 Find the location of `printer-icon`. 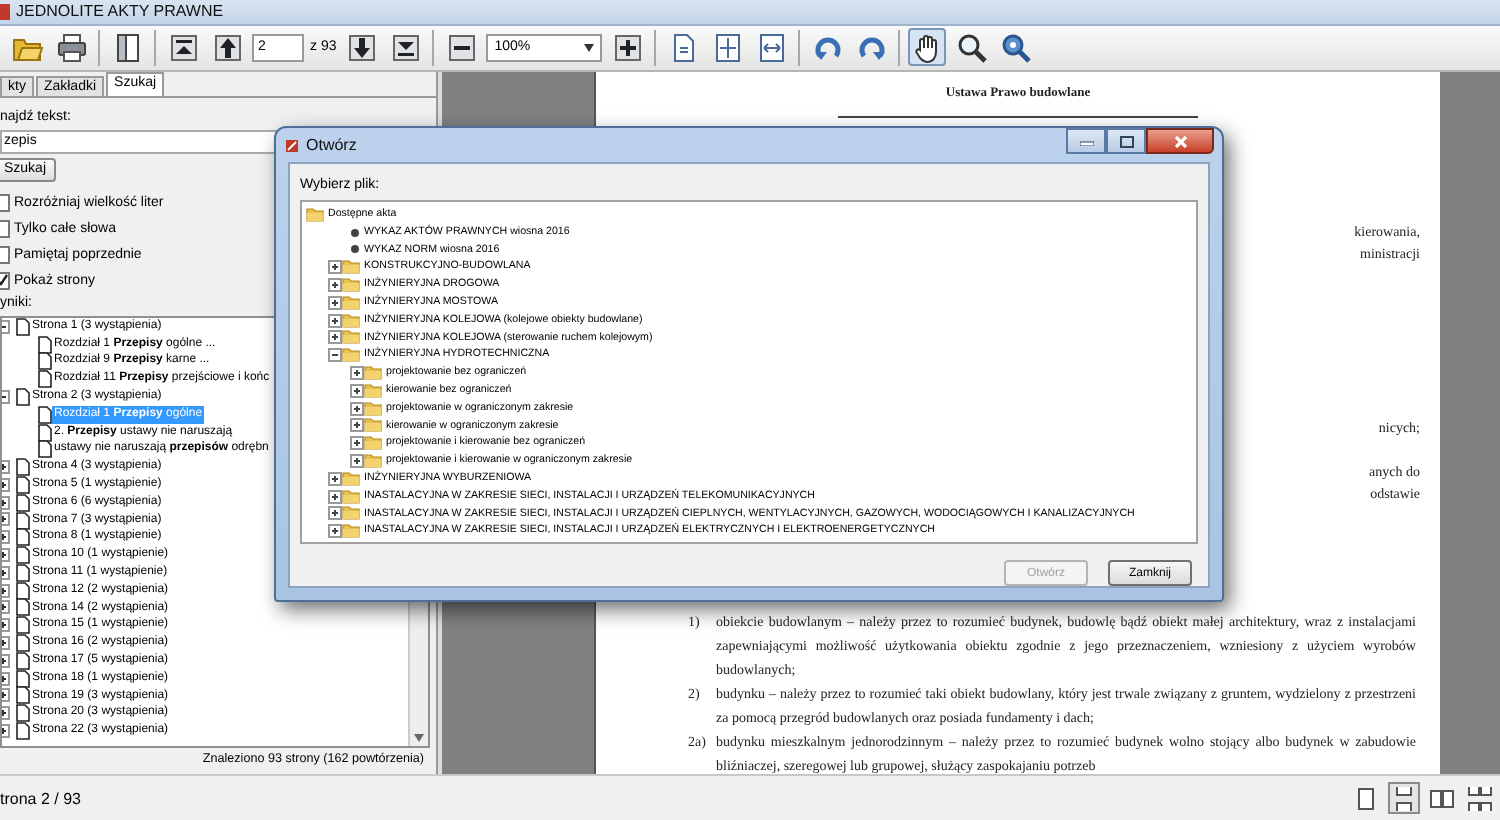

printer-icon is located at coordinates (71, 47).